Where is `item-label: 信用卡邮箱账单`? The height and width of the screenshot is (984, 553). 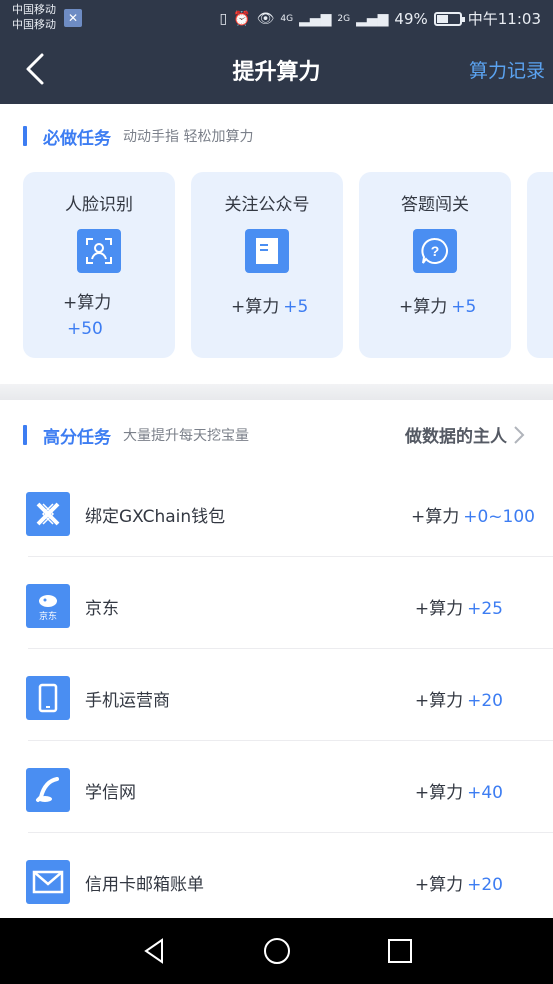
item-label: 信用卡邮箱账单 is located at coordinates (144, 885).